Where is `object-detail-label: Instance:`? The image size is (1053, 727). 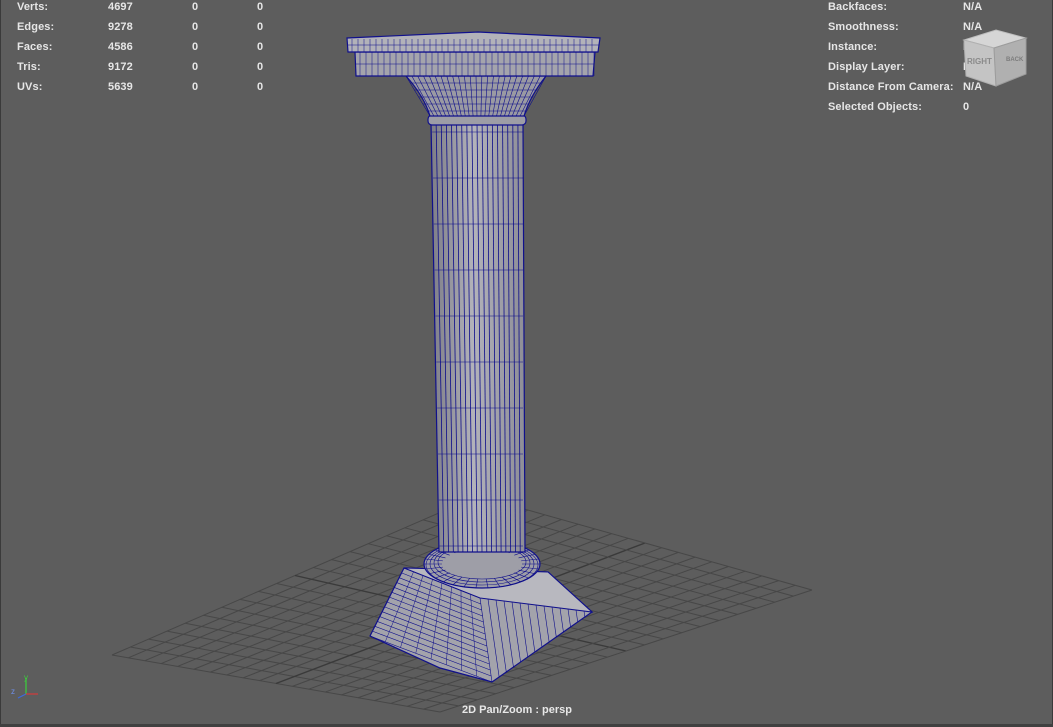 object-detail-label: Instance: is located at coordinates (853, 47).